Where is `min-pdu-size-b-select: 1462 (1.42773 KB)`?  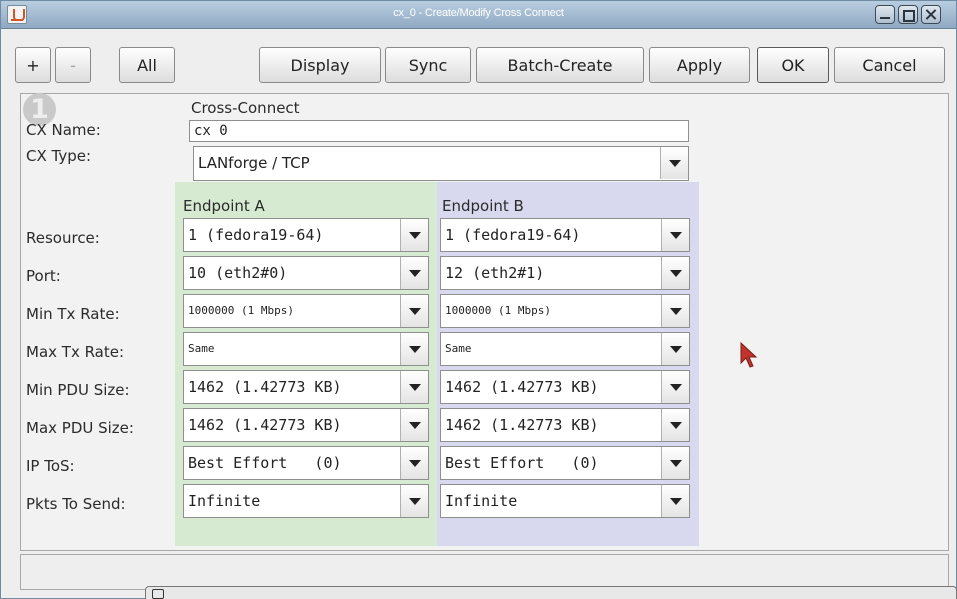
min-pdu-size-b-select: 1462 (1.42773 KB) is located at coordinates (565, 387).